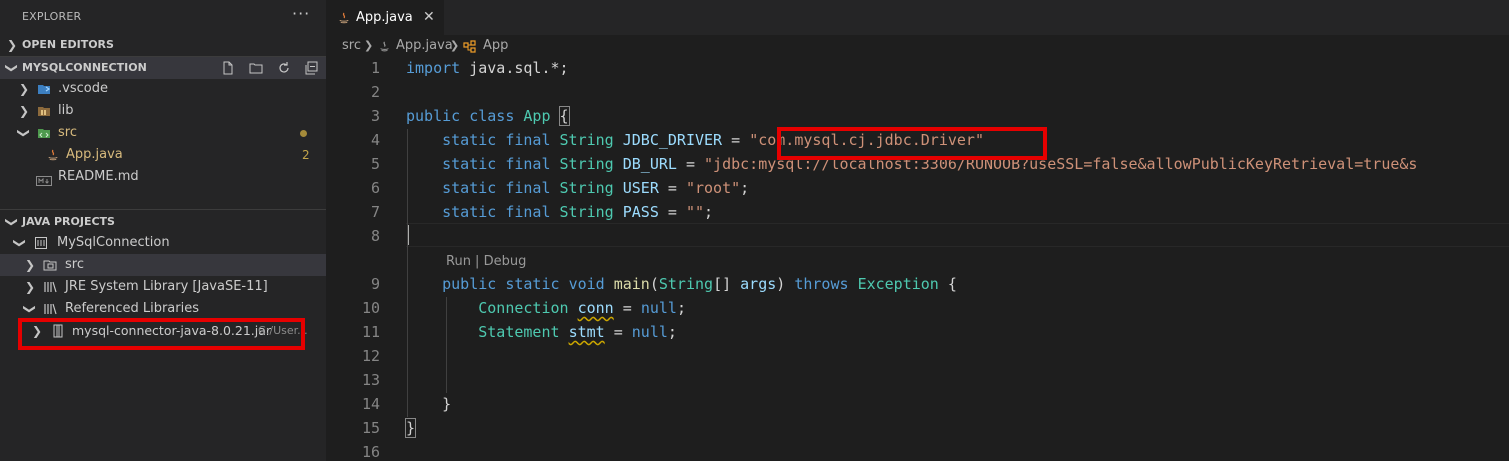  I want to click on code-line-6: static final String USER = "root";, so click(596, 188).